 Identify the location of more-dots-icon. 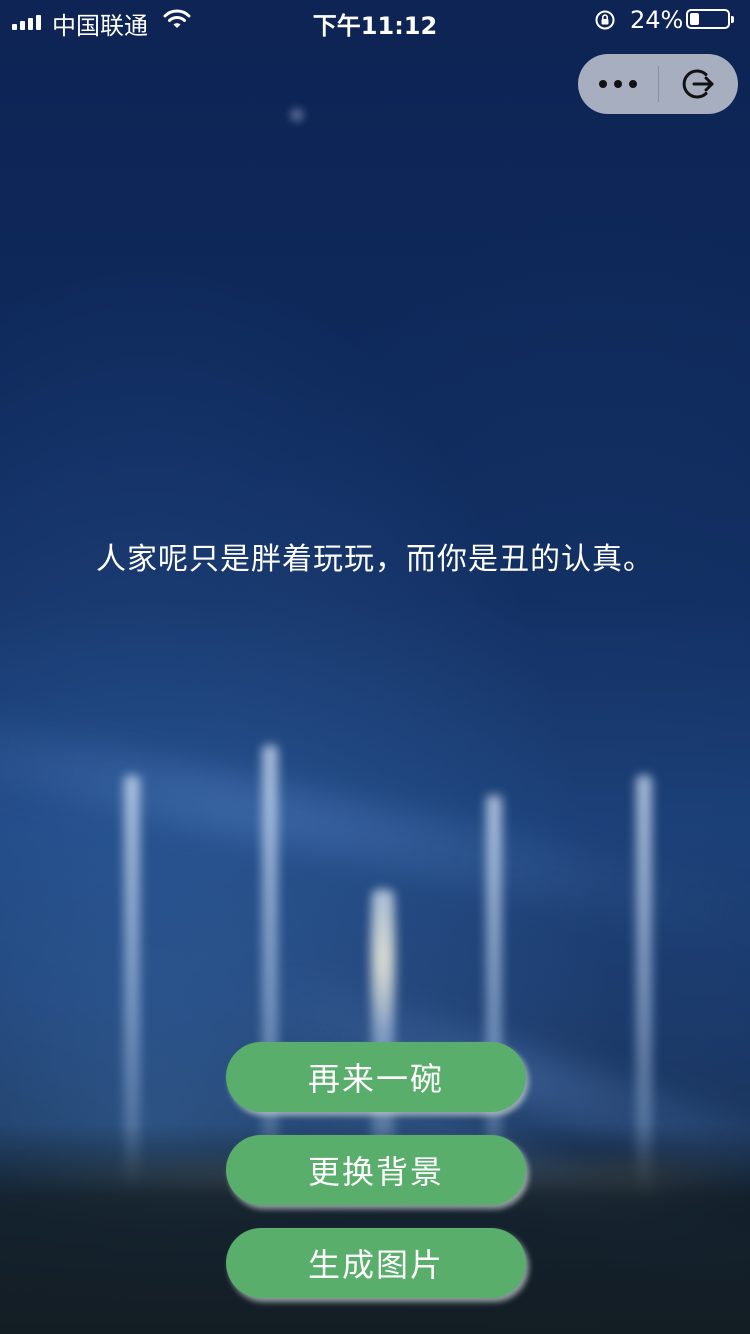
(617, 84).